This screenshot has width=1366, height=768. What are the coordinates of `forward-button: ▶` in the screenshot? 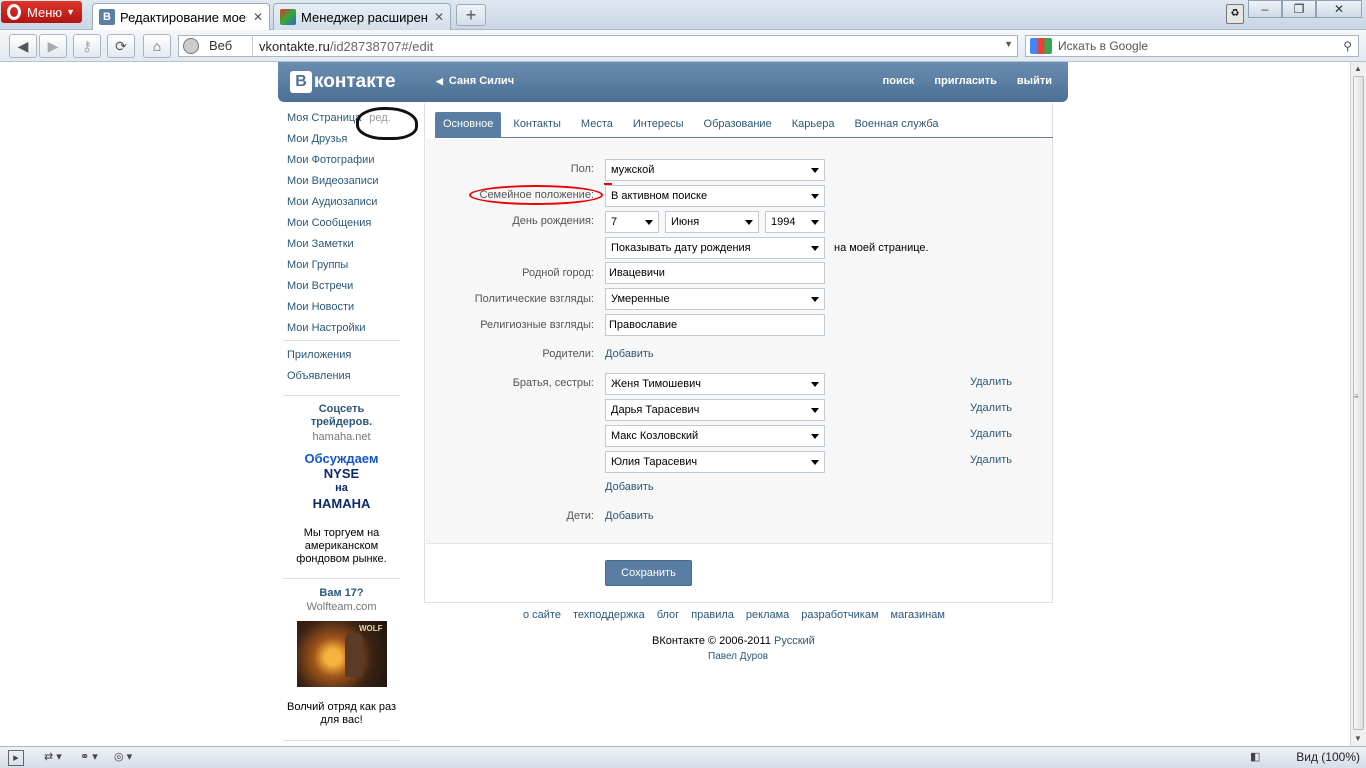 It's located at (53, 46).